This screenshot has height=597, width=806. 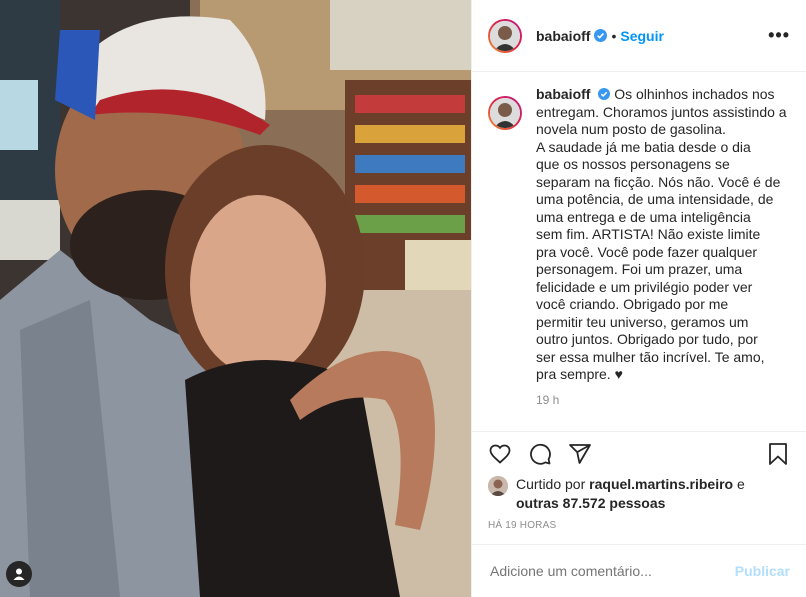 I want to click on likes-prefix: Curtido por, so click(x=551, y=484).